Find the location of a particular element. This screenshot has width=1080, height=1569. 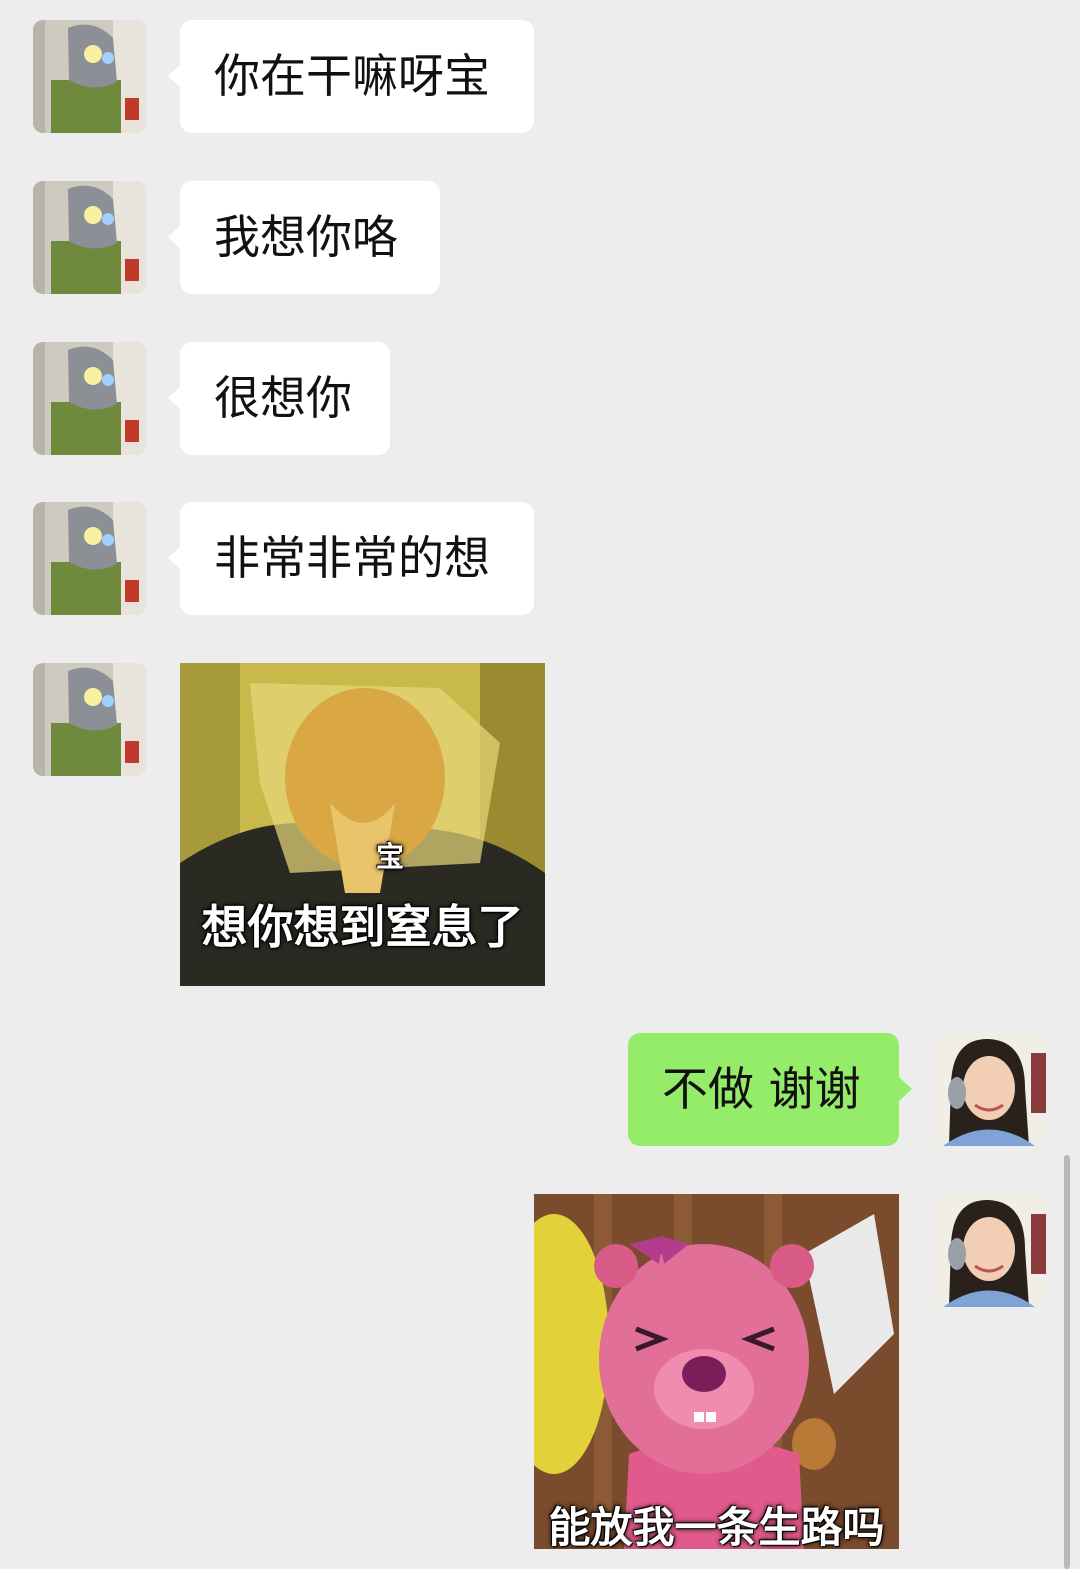

scrollbar is located at coordinates (1067, 1362).